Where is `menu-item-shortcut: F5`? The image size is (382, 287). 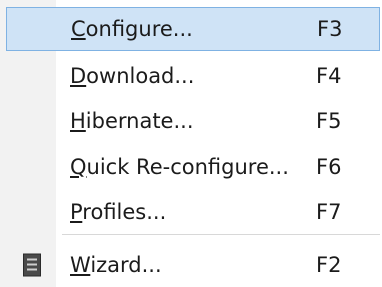
menu-item-shortcut: F5 is located at coordinates (329, 121).